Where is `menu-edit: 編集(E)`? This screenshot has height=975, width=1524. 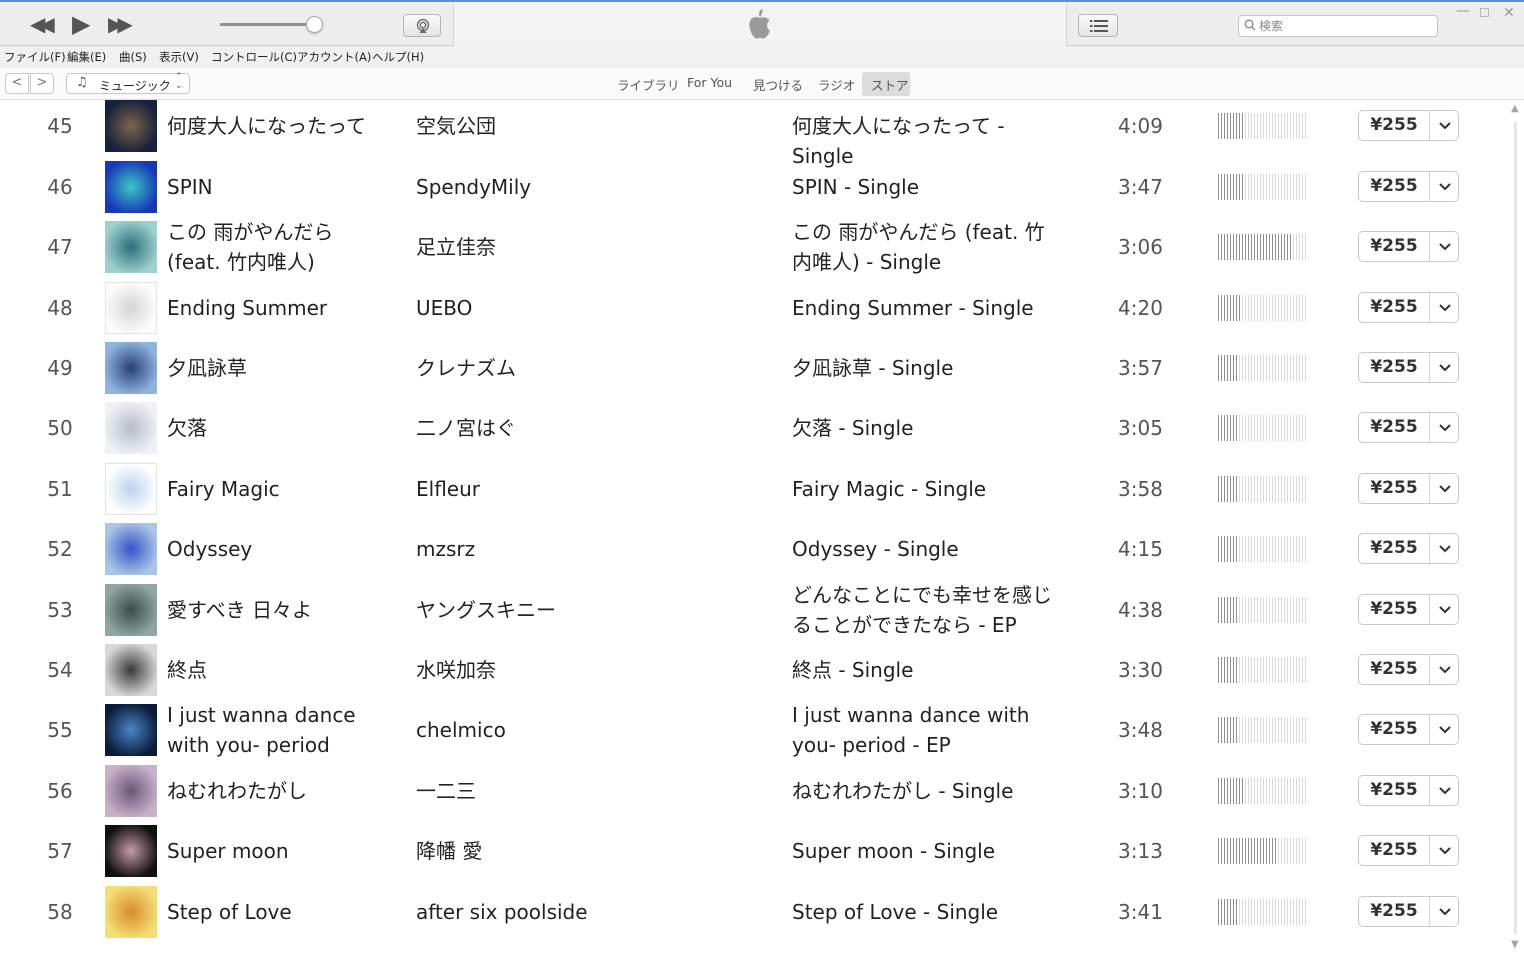
menu-edit: 編集(E) is located at coordinates (86, 57).